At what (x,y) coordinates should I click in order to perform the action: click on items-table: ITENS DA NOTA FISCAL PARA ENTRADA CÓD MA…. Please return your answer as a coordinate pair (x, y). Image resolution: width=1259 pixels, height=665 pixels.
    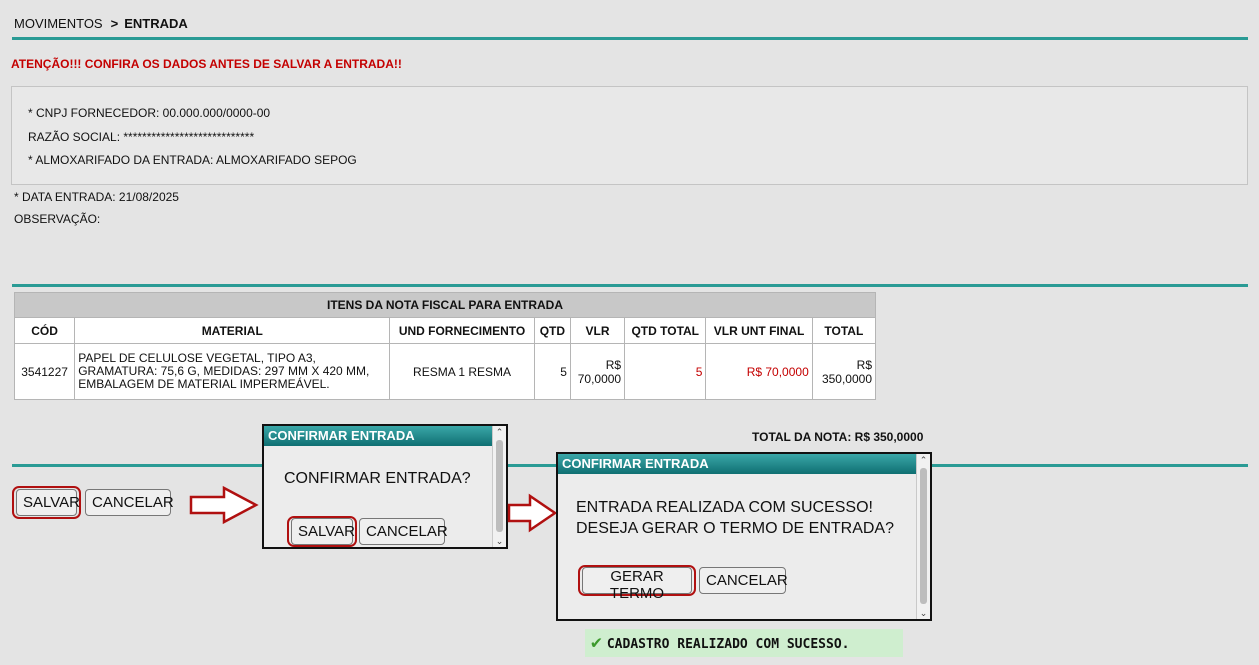
    Looking at the image, I should click on (445, 346).